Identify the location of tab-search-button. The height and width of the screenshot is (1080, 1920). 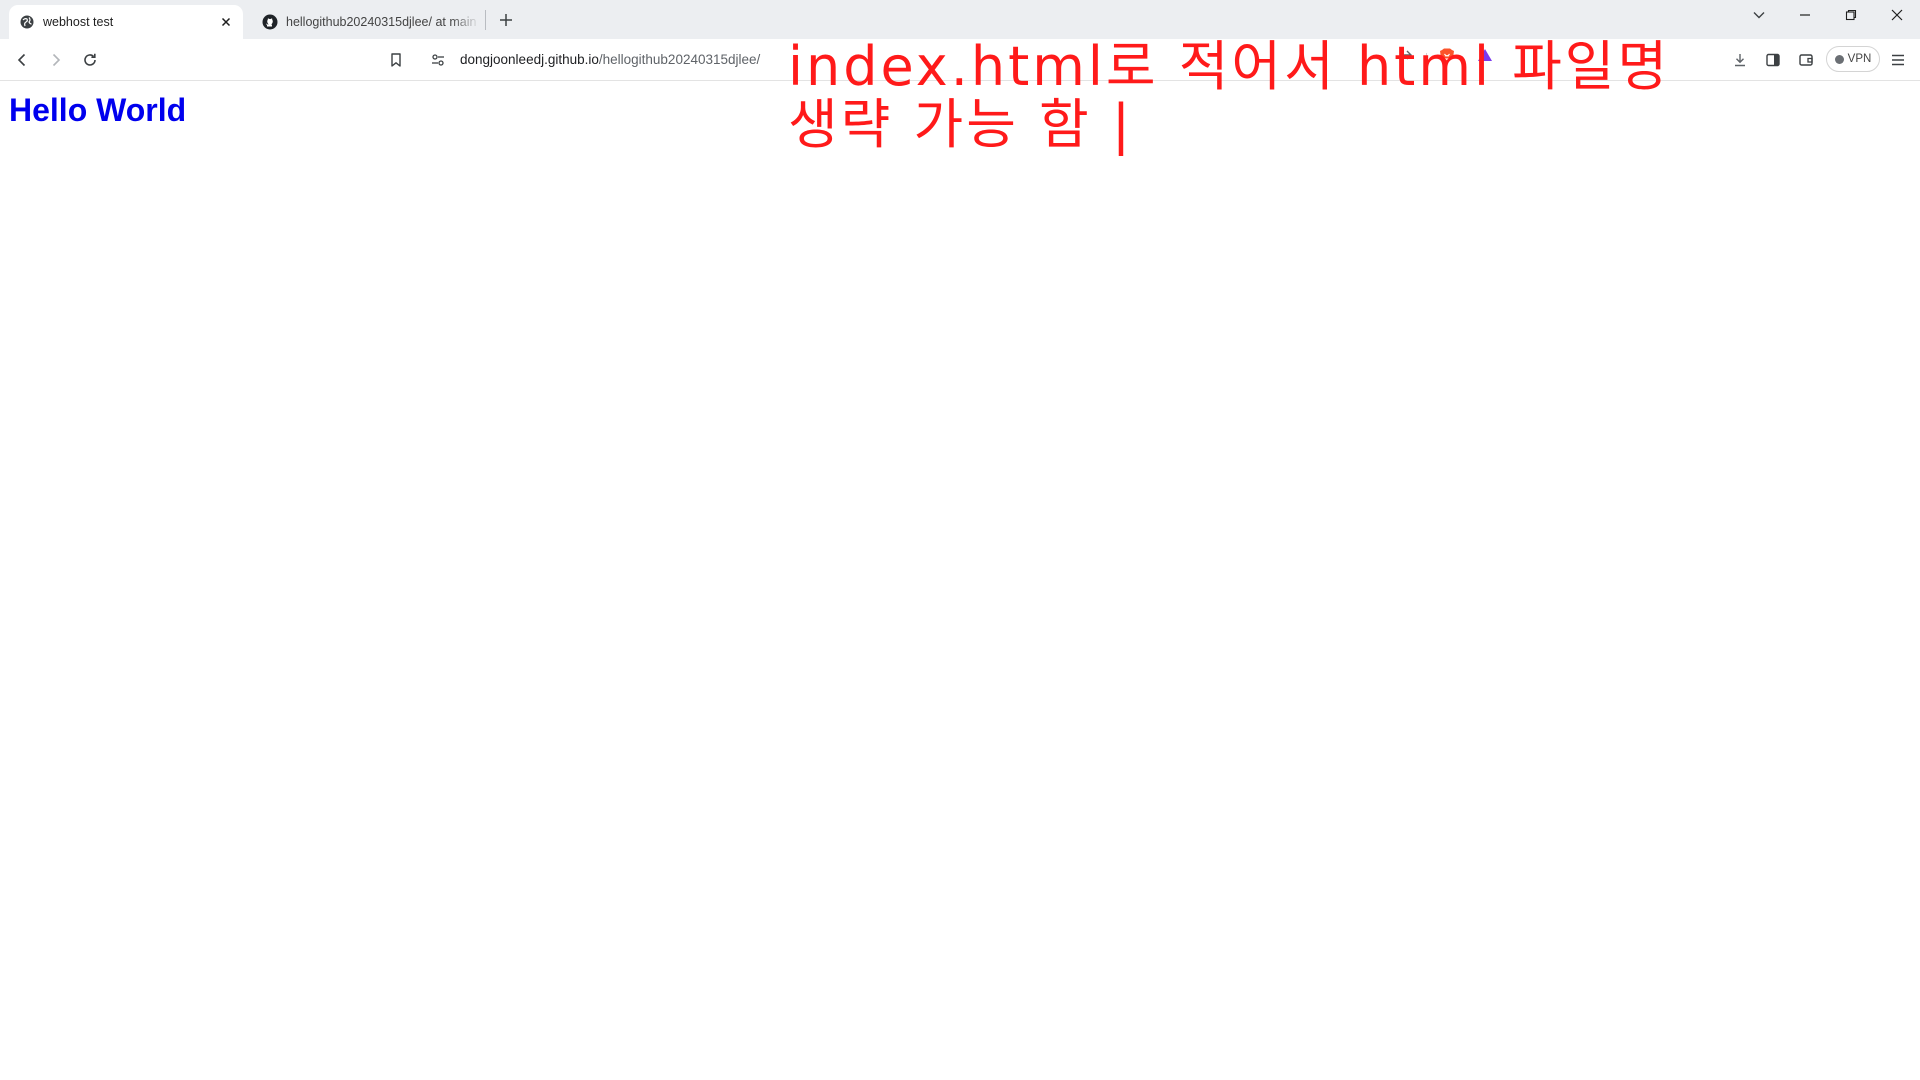
(1759, 15).